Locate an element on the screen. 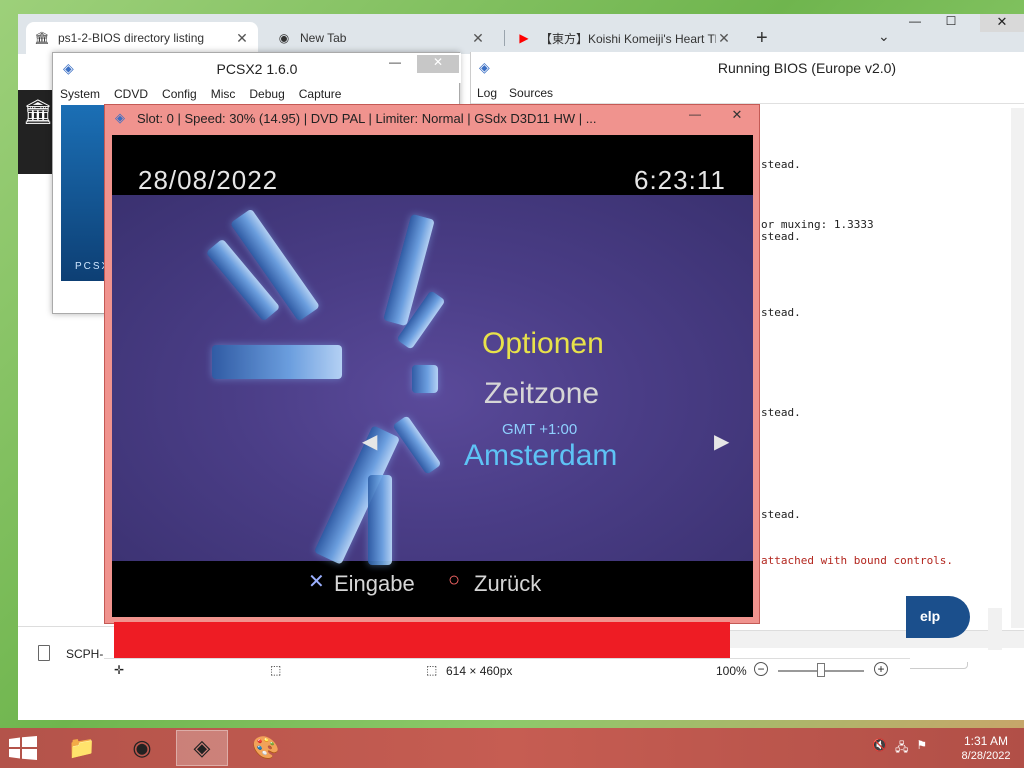 The width and height of the screenshot is (1024, 768). arrow-left-icon: ◀ is located at coordinates (369, 441).